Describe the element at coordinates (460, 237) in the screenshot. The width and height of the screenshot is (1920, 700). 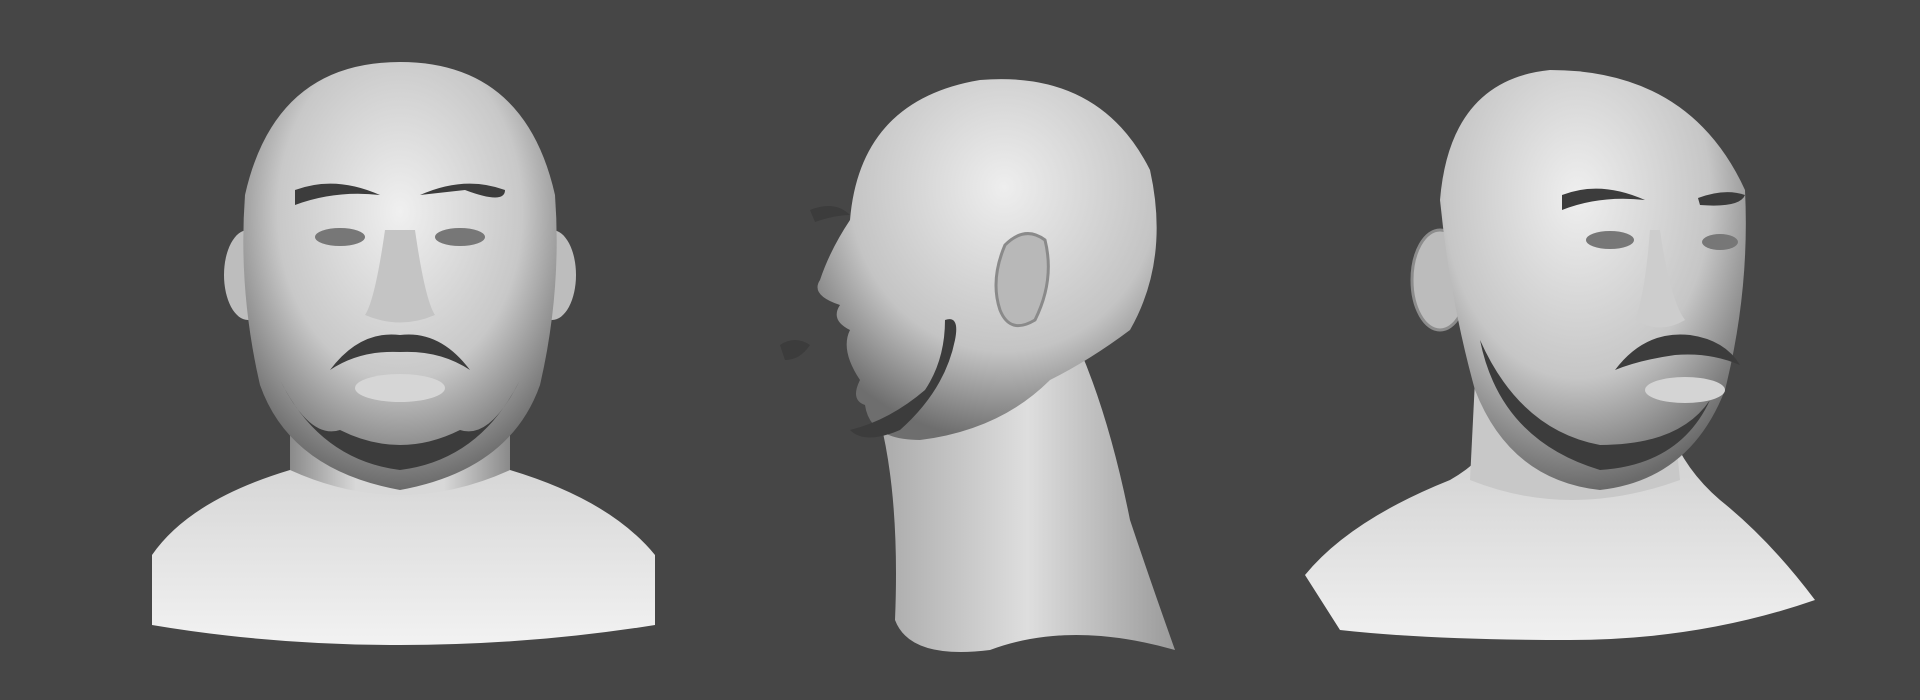
I see `front-right-eye` at that location.